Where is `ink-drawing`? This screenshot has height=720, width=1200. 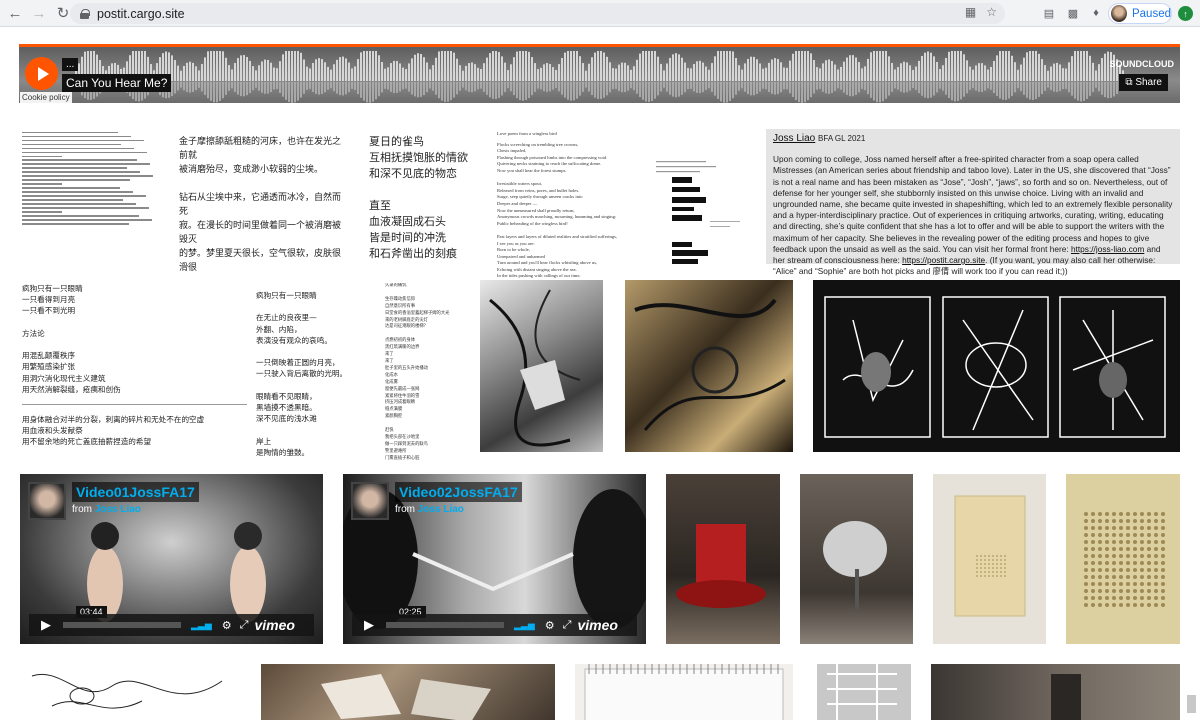 ink-drawing is located at coordinates (710, 364).